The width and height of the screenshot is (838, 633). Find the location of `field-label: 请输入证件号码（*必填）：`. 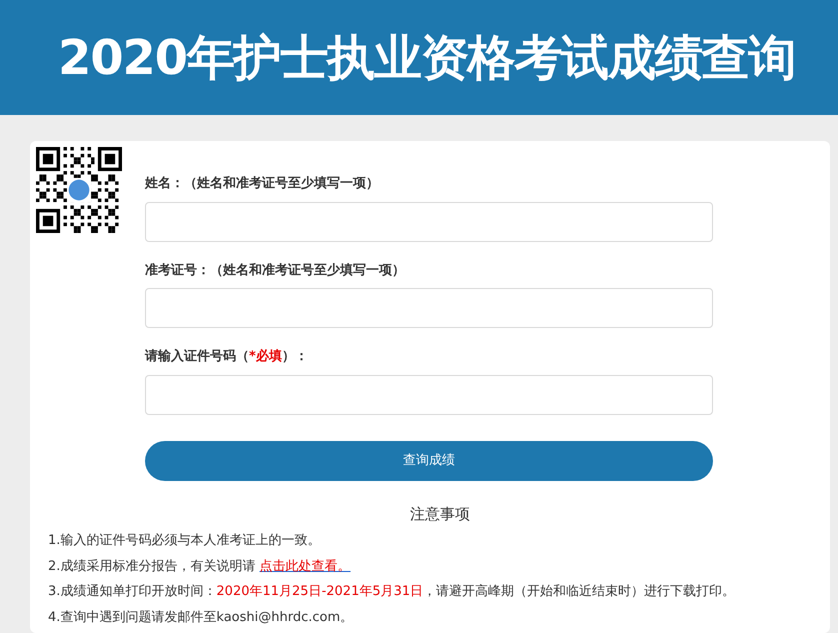

field-label: 请输入证件号码（*必填）： is located at coordinates (227, 357).